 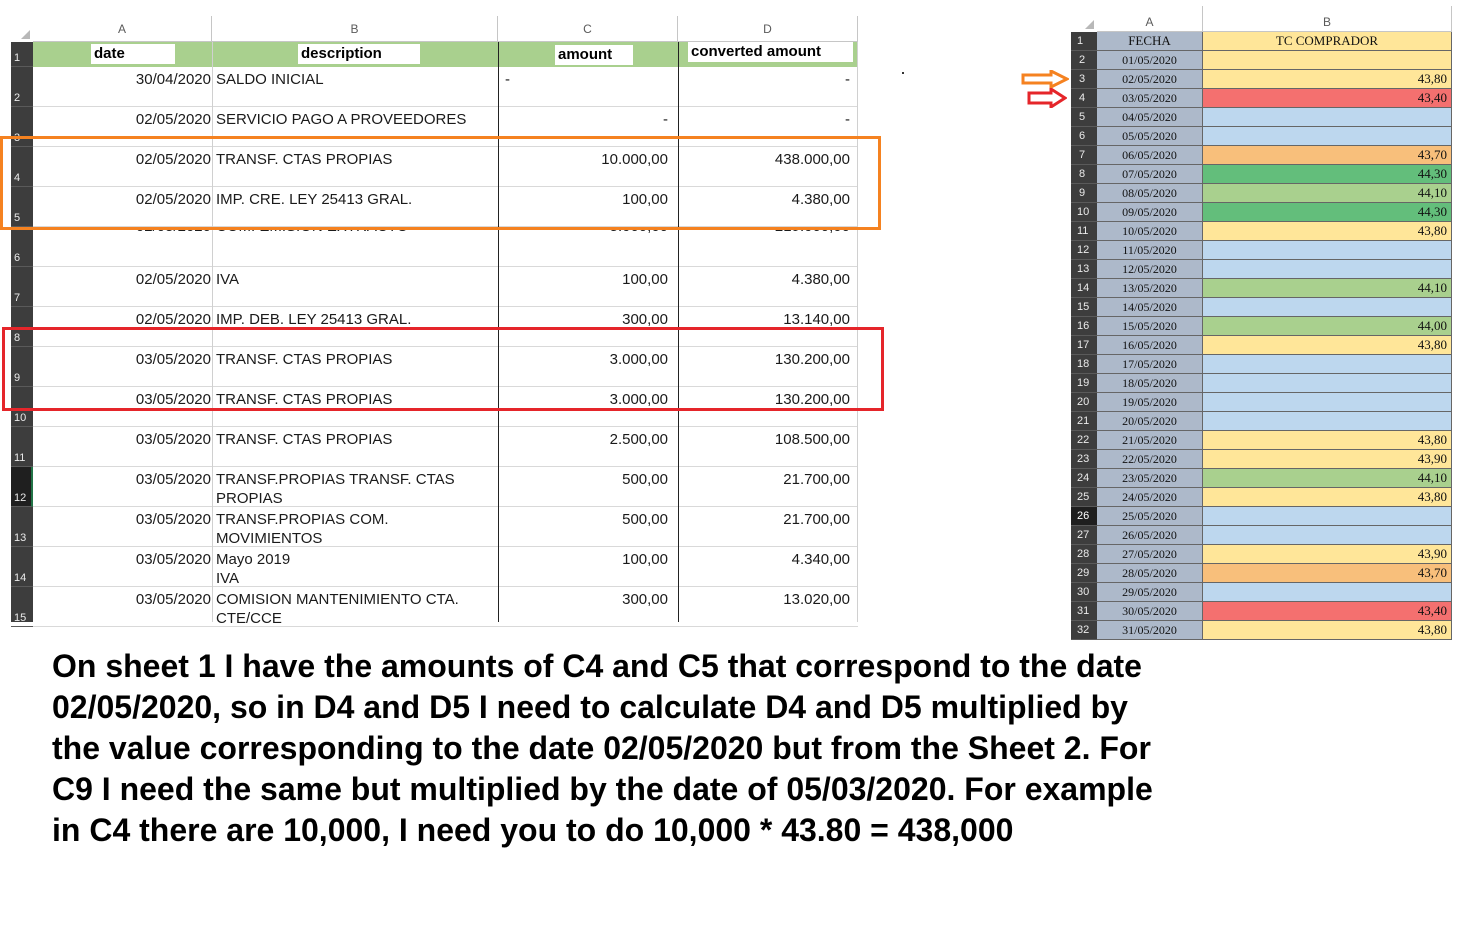 I want to click on fecha-cell: 27/05/2020, so click(x=1150, y=554).